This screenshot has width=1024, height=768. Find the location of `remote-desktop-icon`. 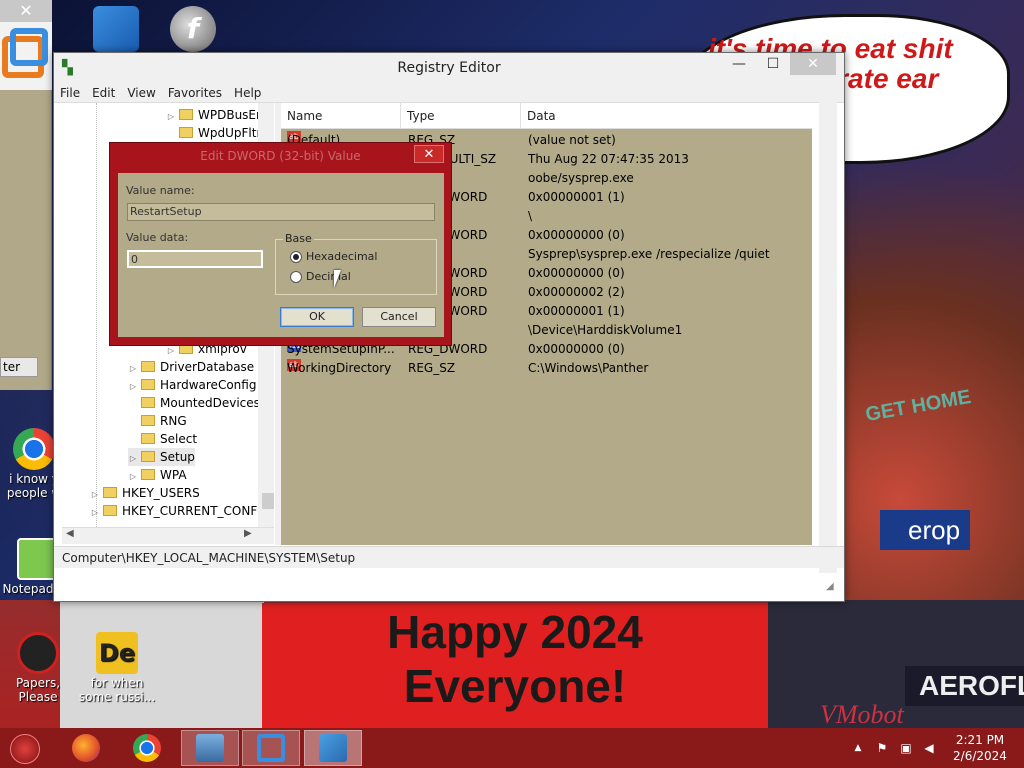

remote-desktop-icon is located at coordinates (210, 748).